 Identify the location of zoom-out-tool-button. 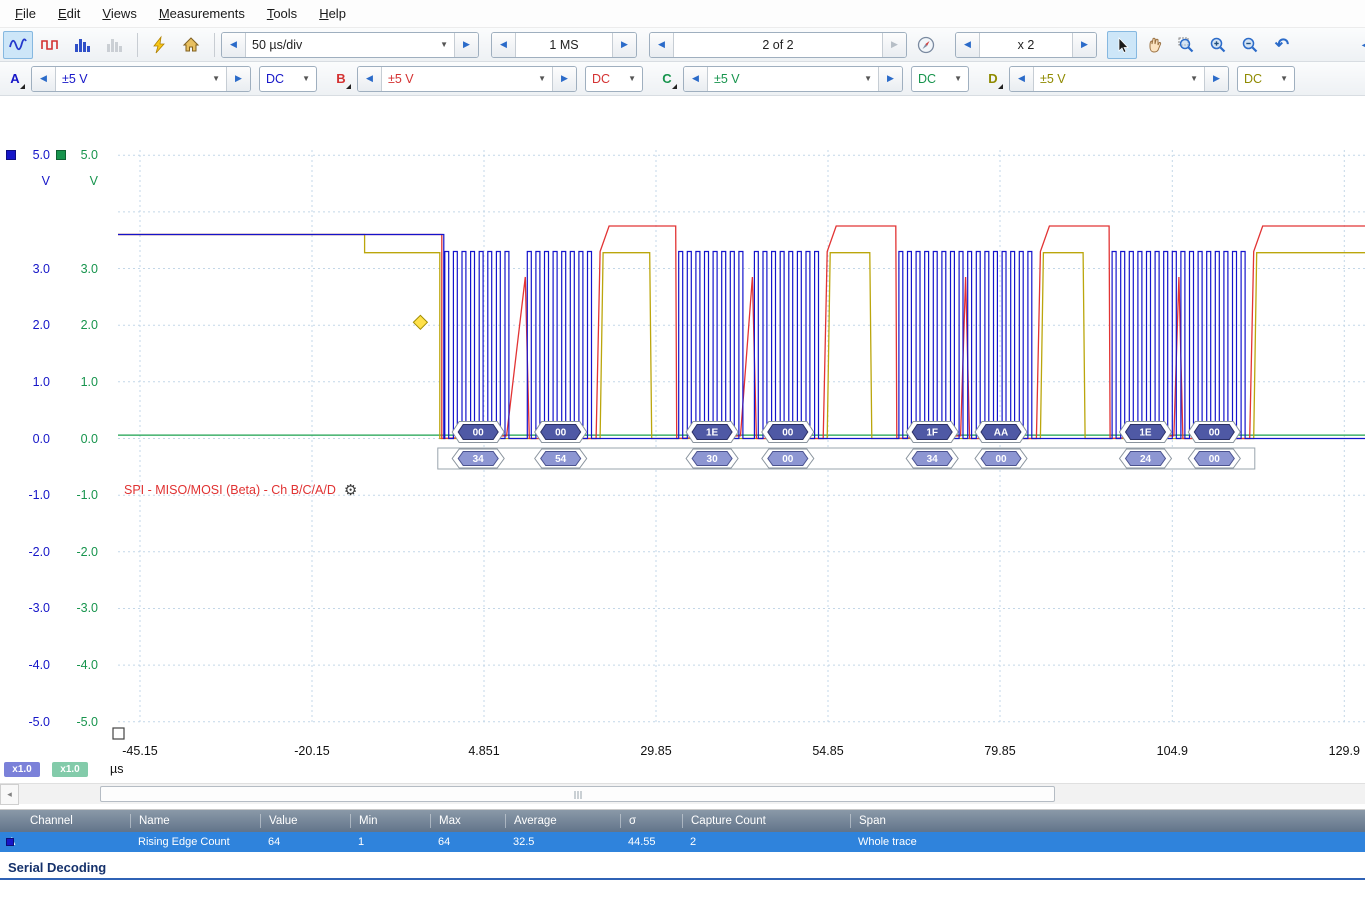
(1250, 45).